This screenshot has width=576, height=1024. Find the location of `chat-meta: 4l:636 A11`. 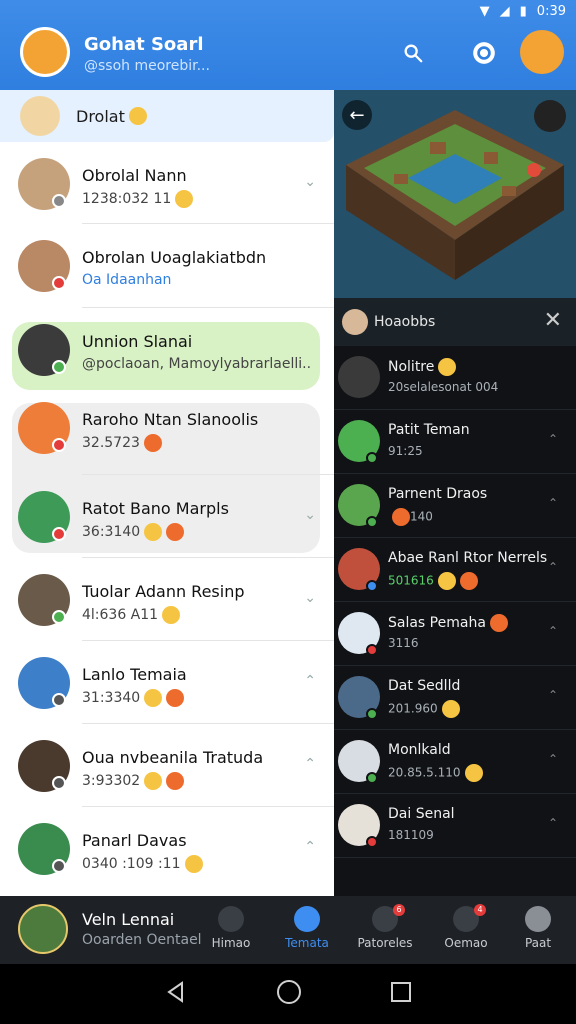

chat-meta: 4l:636 A11 is located at coordinates (131, 615).